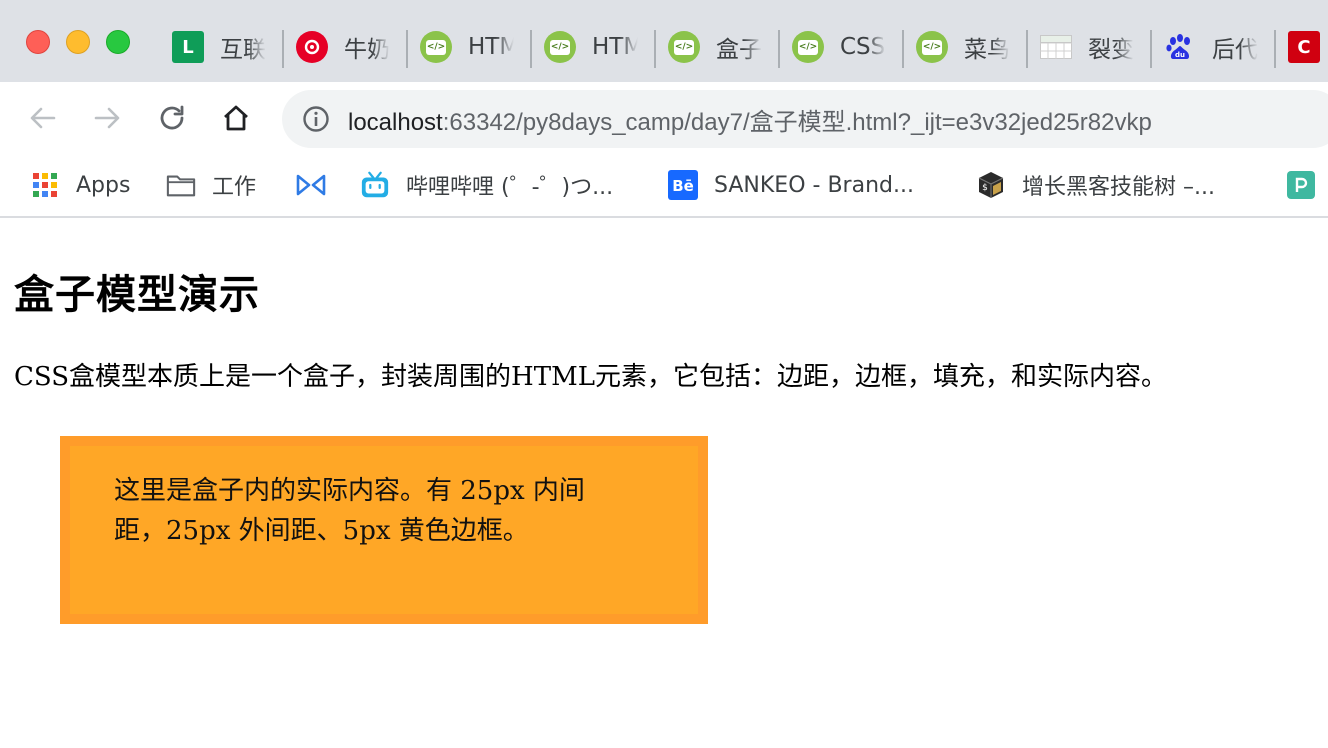  I want to click on tab-label: 互联, so click(243, 50).